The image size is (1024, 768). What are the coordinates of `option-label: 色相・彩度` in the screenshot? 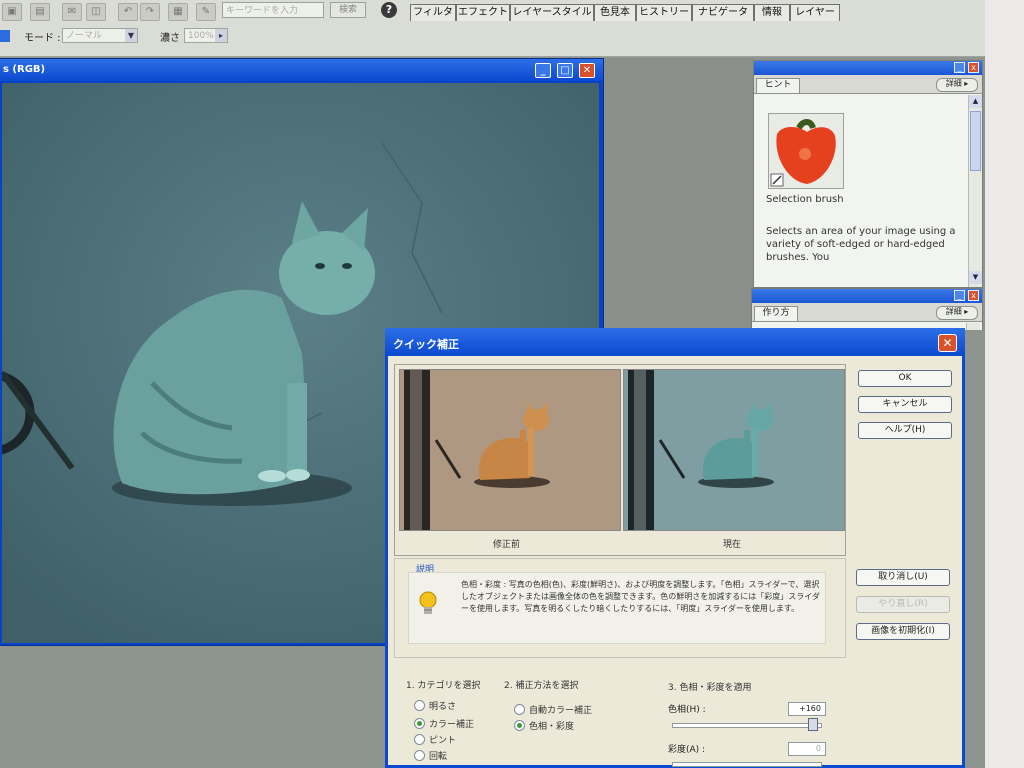 It's located at (552, 727).